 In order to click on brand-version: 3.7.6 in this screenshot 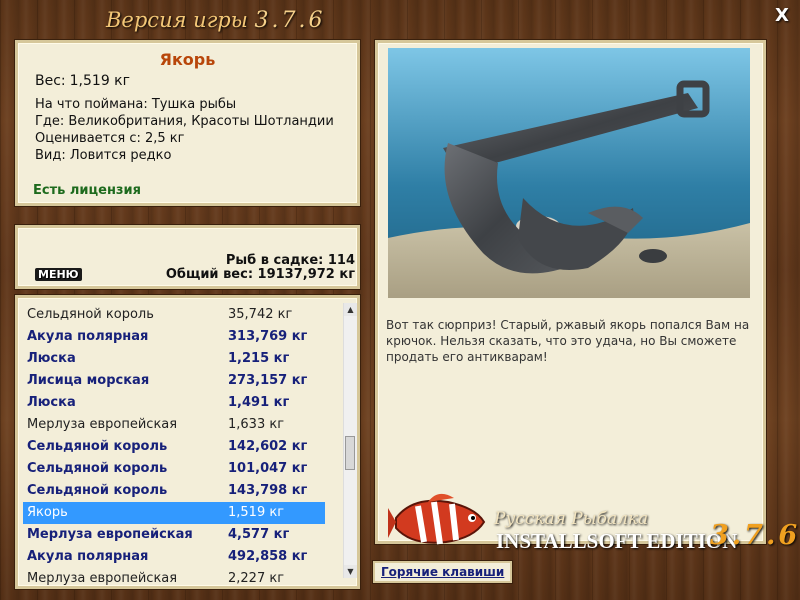, I will do `click(755, 535)`.